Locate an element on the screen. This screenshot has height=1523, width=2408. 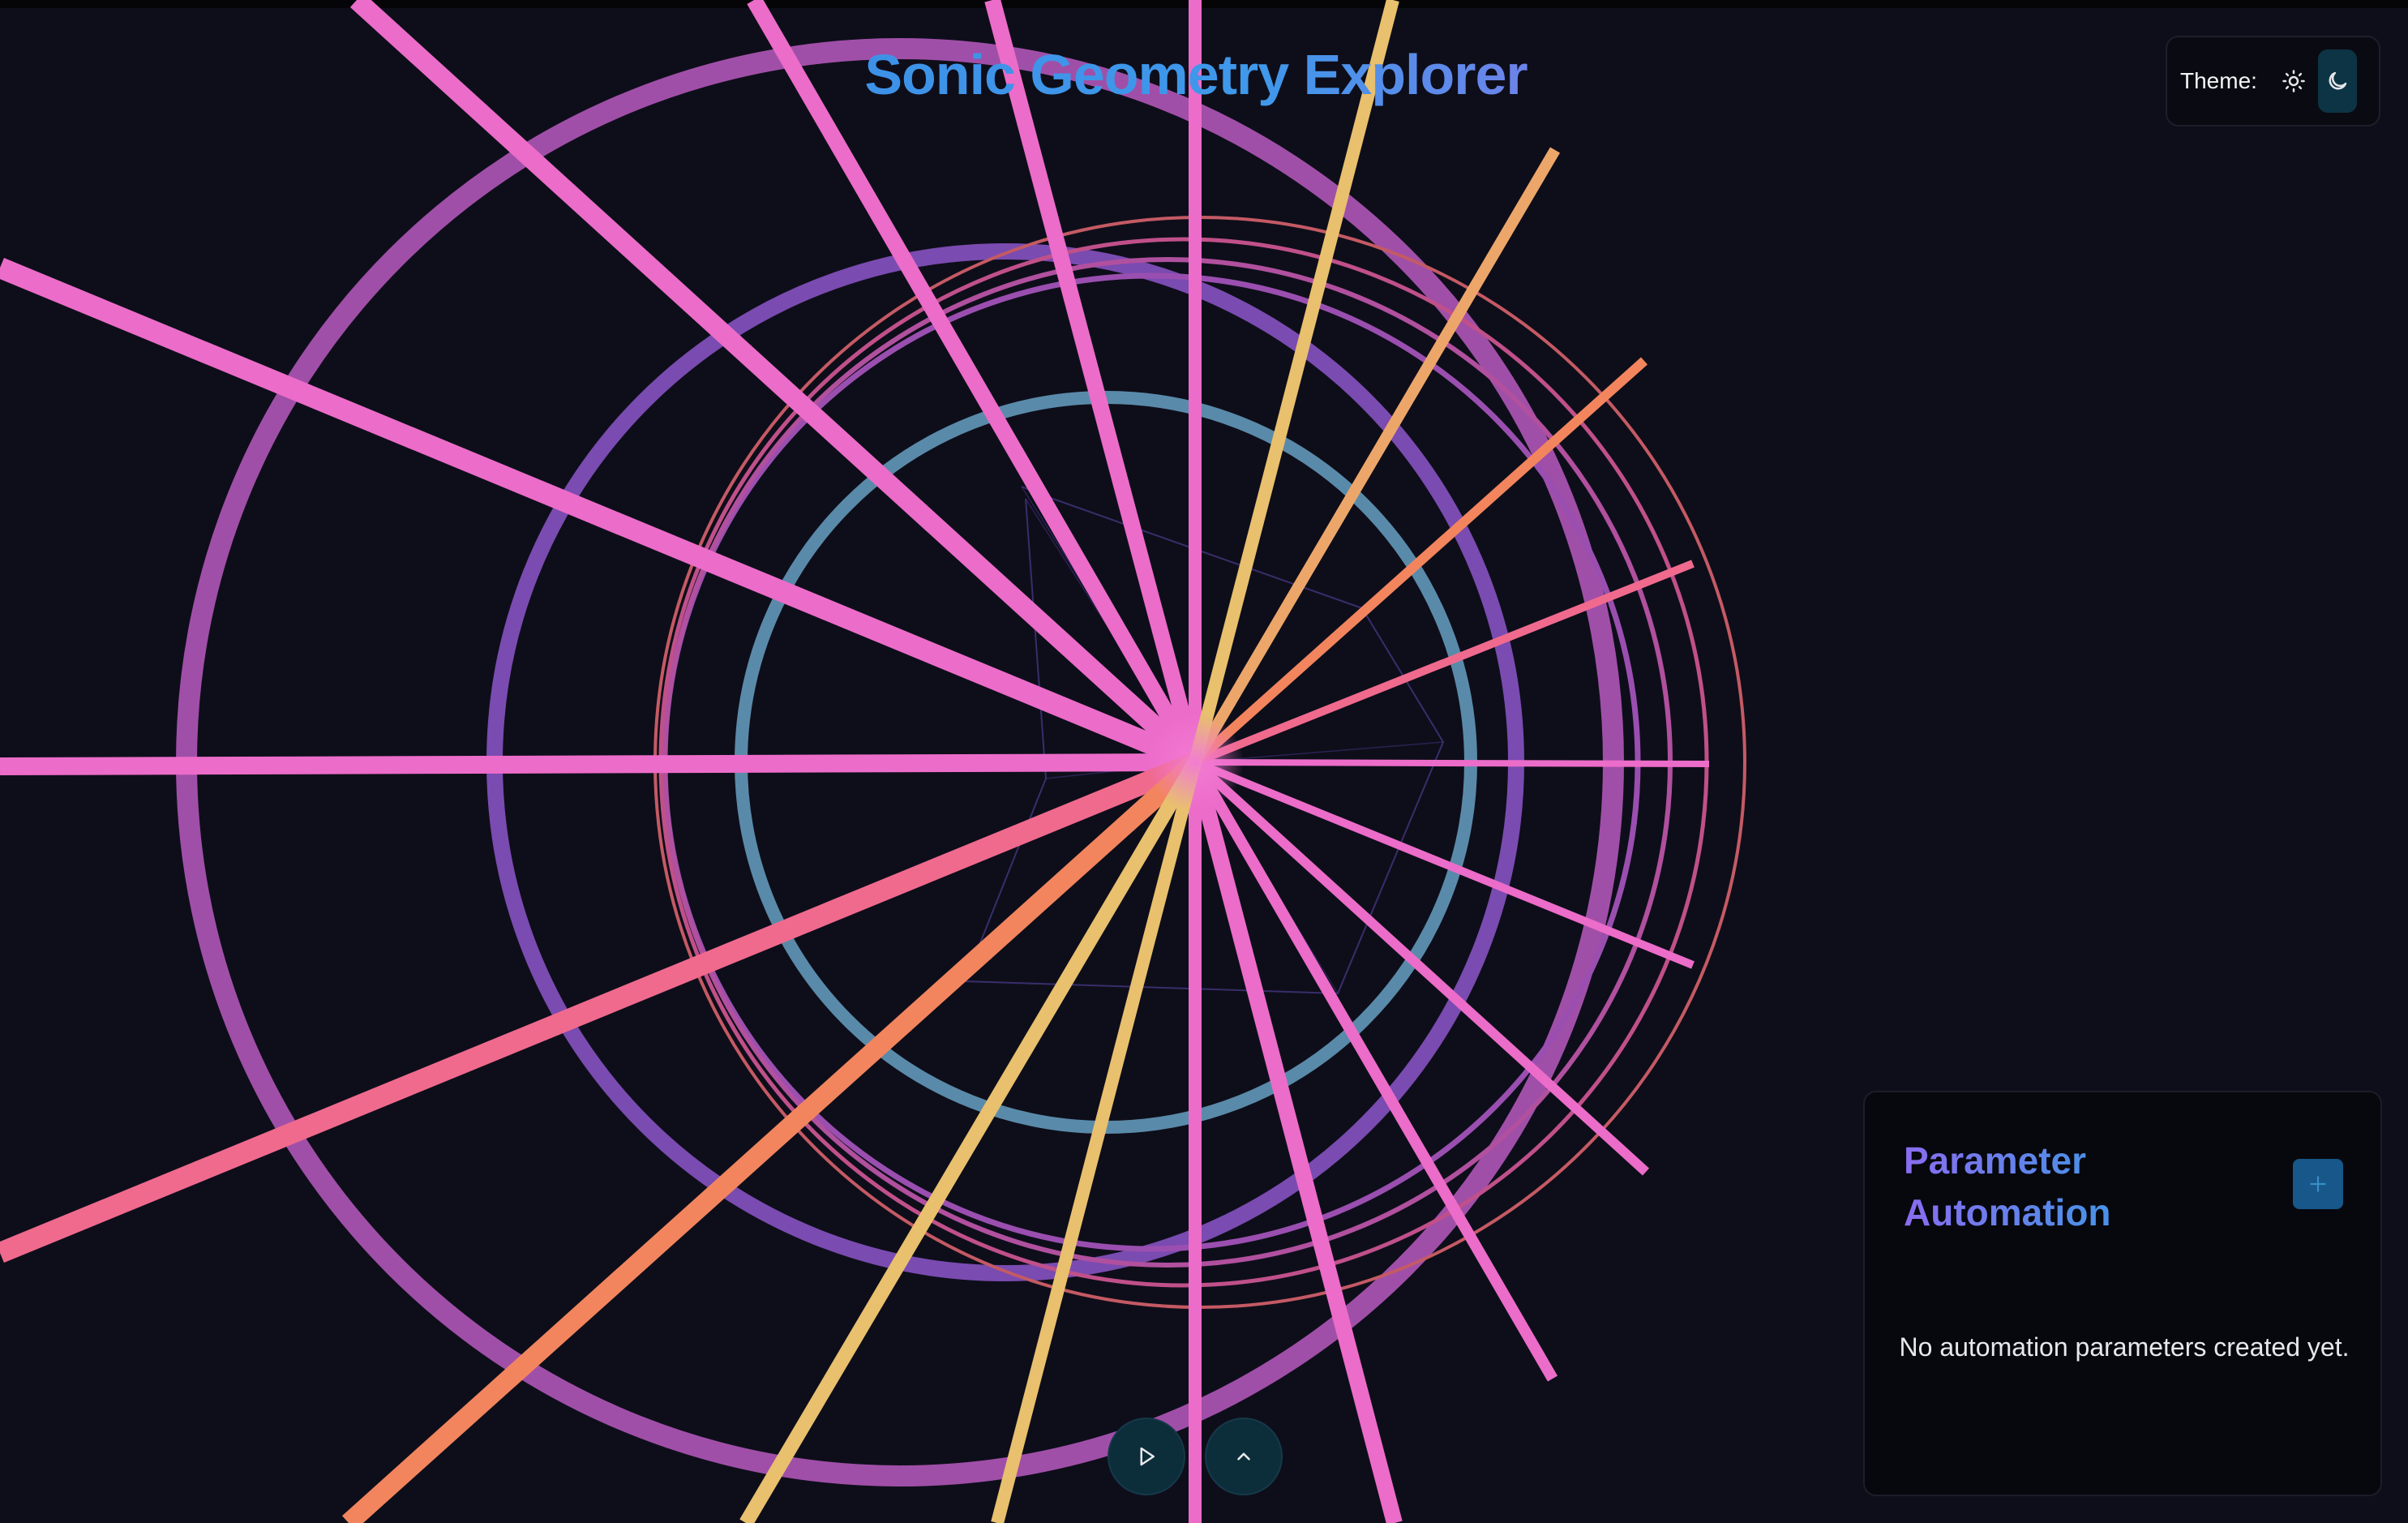
plus-icon is located at coordinates (2318, 1184).